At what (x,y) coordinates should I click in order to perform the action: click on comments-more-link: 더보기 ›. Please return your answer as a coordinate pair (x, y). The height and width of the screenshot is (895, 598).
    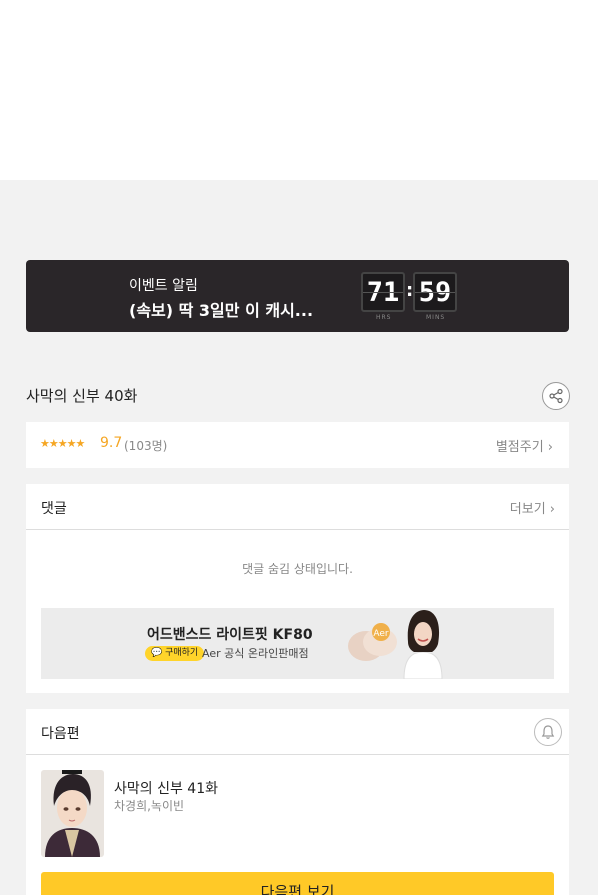
    Looking at the image, I should click on (532, 507).